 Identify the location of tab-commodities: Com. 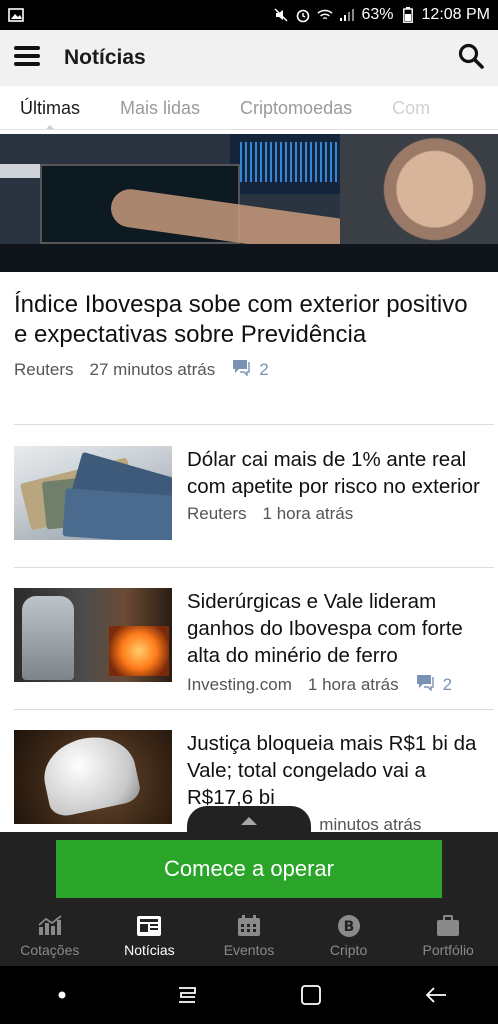
(411, 107).